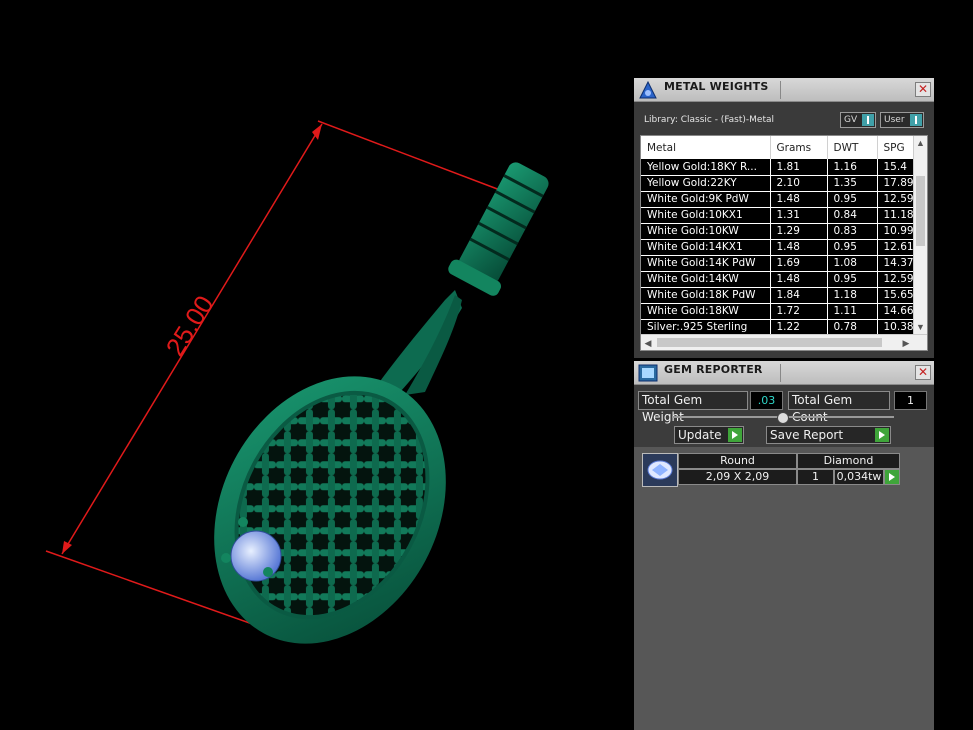  What do you see at coordinates (852, 147) in the screenshot?
I see `column-header-dwt: DWT` at bounding box center [852, 147].